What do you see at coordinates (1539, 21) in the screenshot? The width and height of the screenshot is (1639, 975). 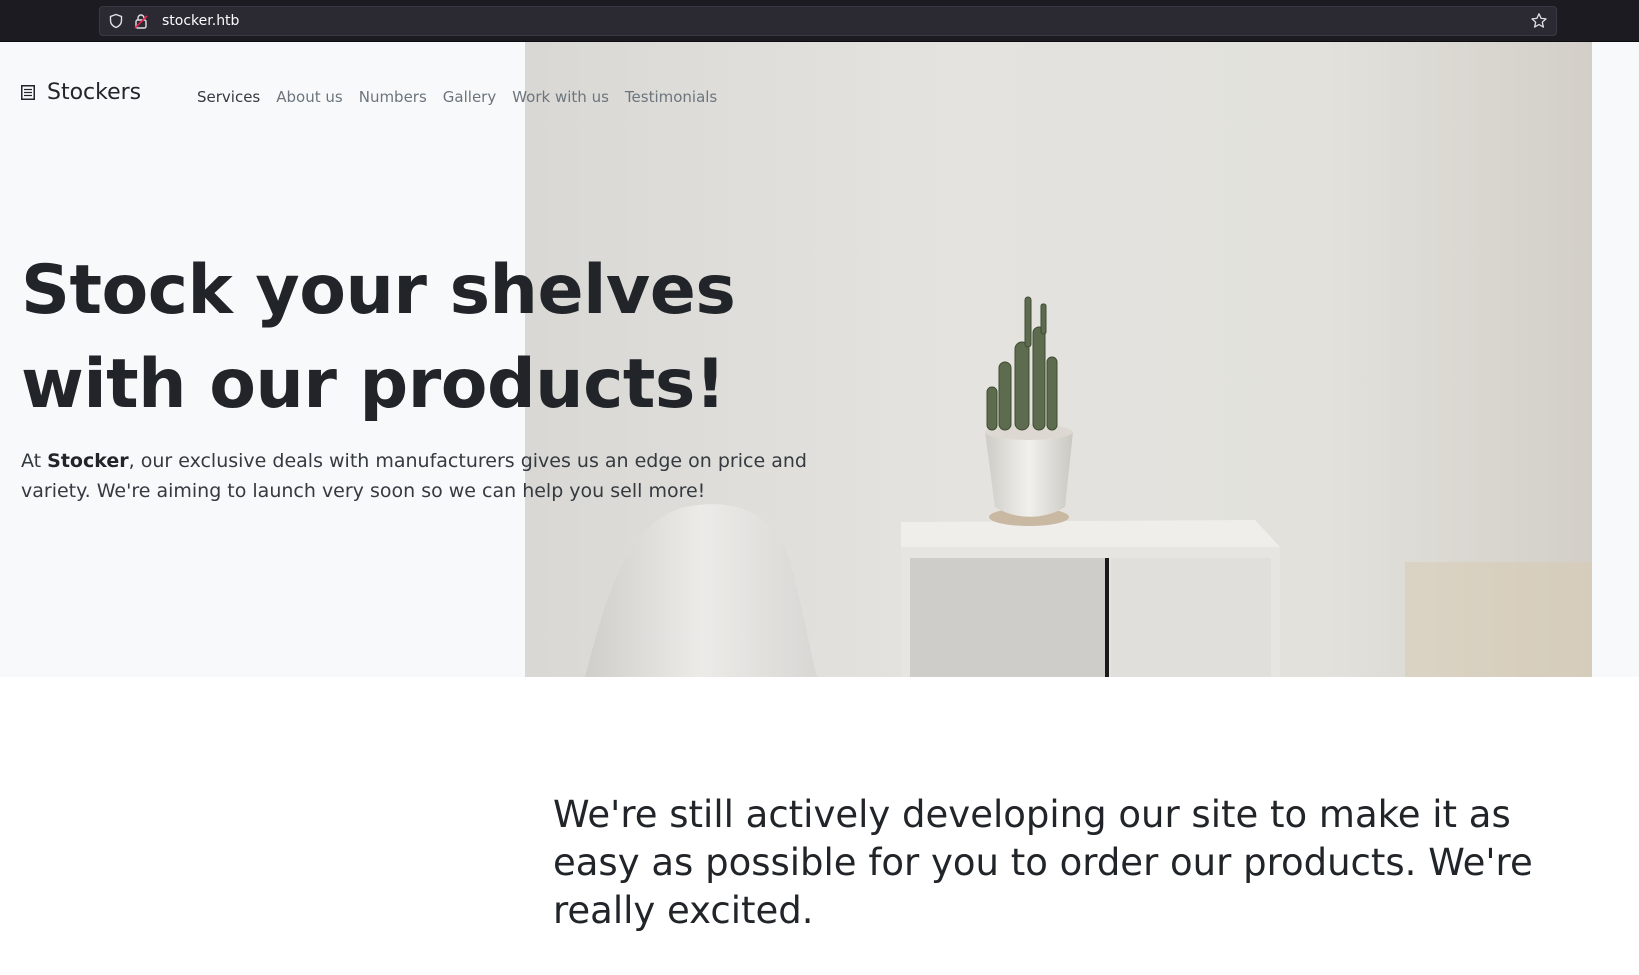 I see `bookmark-star-icon` at bounding box center [1539, 21].